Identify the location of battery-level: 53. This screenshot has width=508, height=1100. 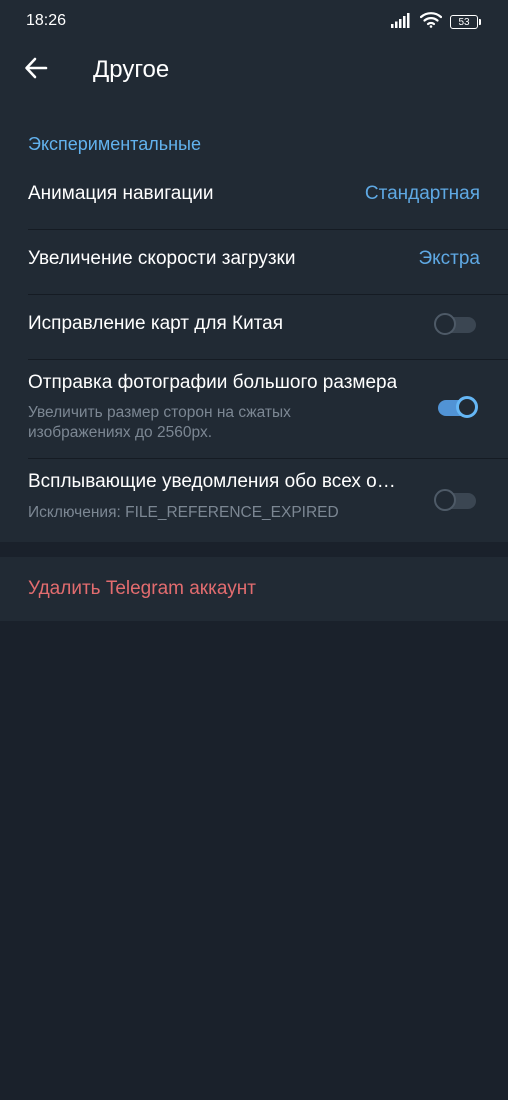
(464, 22).